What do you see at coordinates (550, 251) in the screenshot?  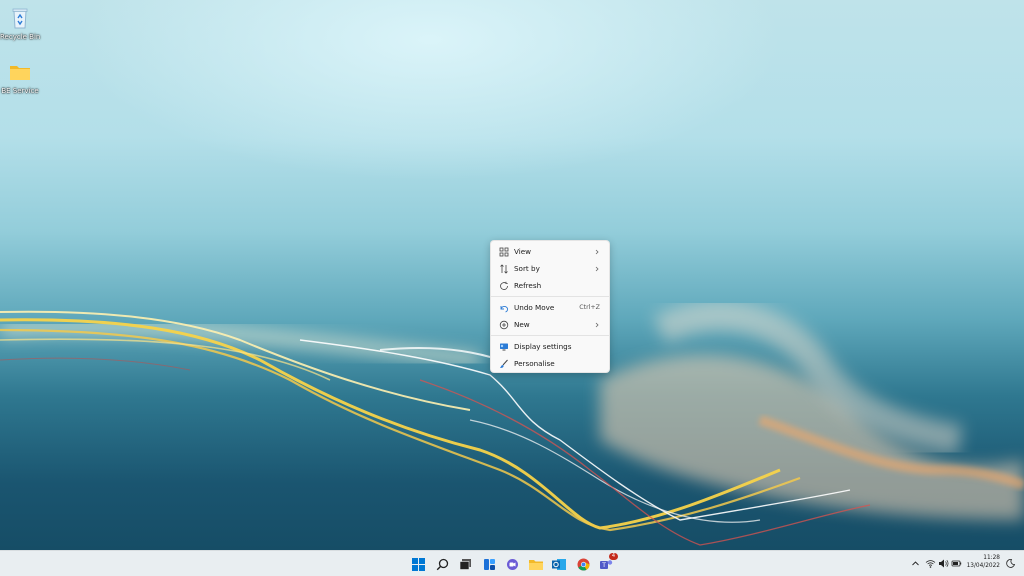 I see `menu-item-view: View` at bounding box center [550, 251].